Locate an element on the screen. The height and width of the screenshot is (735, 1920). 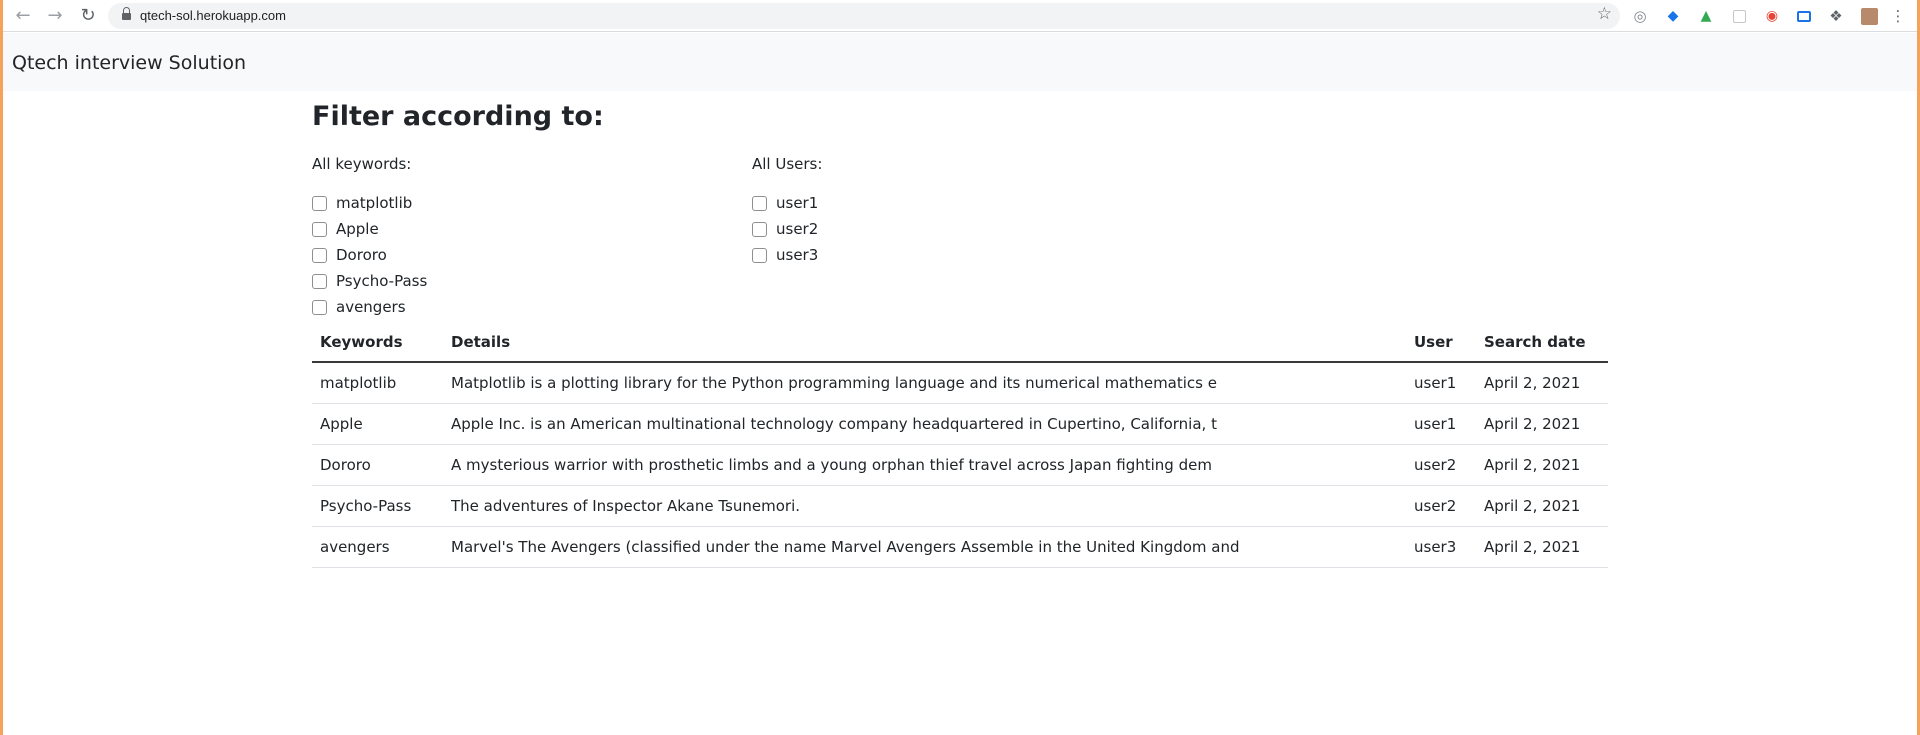
extension-screen-icon is located at coordinates (1804, 16).